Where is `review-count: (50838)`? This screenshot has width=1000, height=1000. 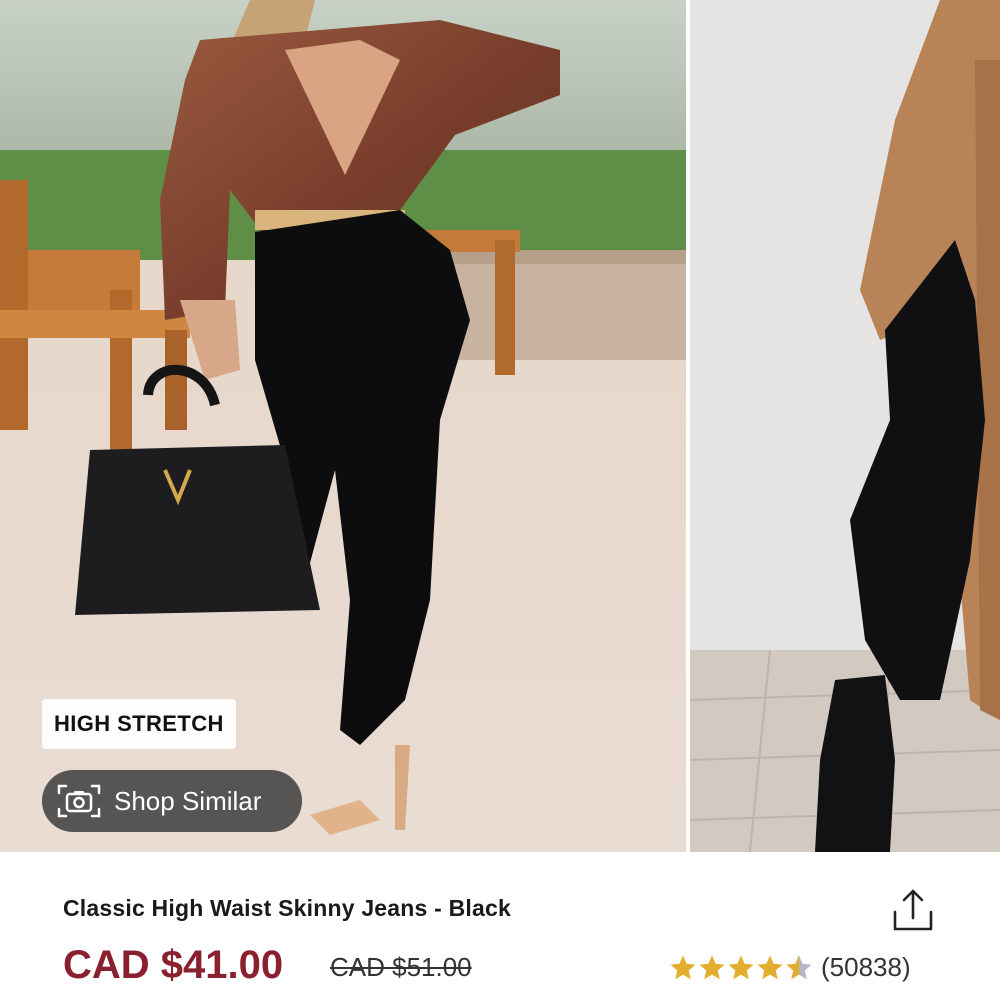
review-count: (50838) is located at coordinates (866, 967).